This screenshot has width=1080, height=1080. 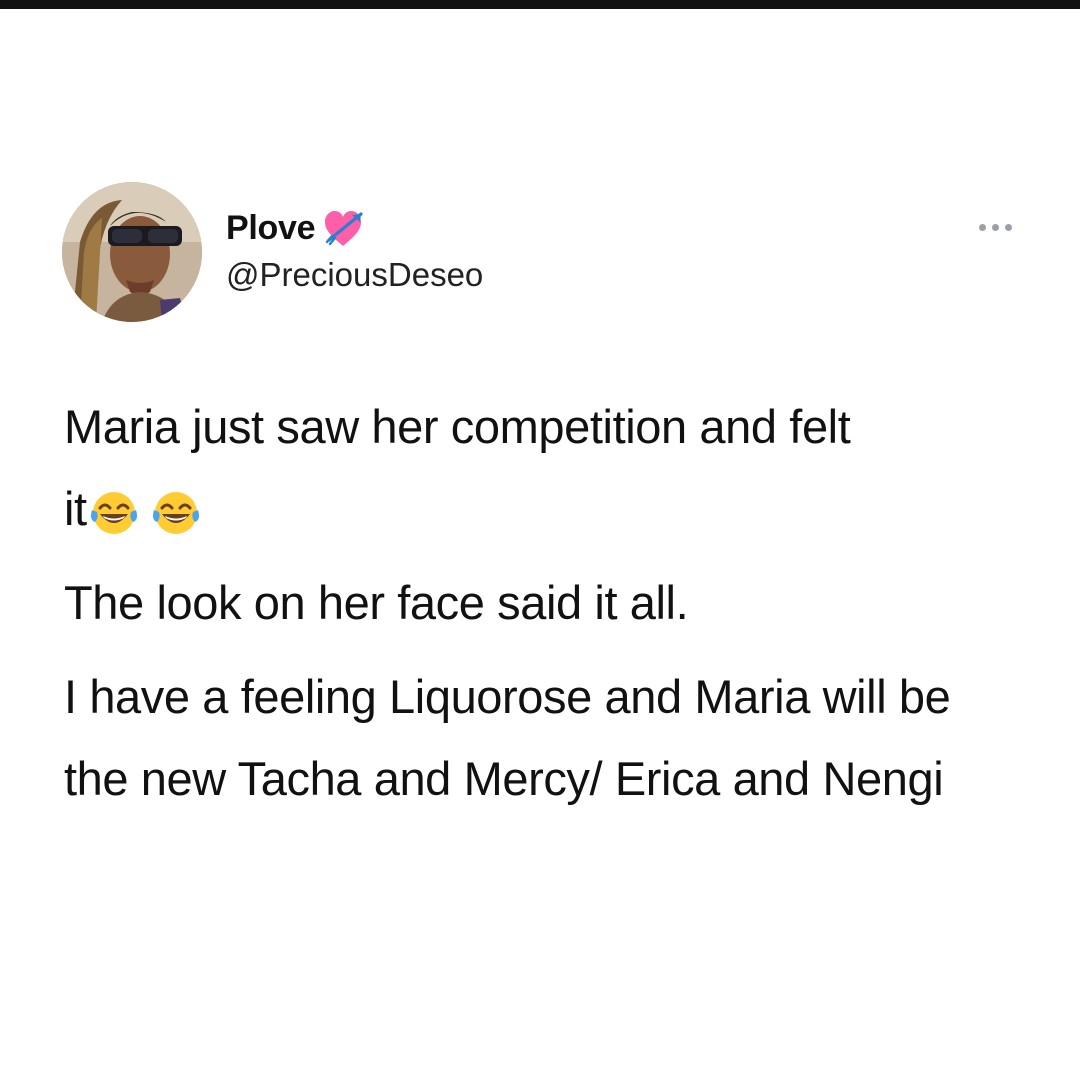 I want to click on avatar-photo, so click(x=132, y=252).